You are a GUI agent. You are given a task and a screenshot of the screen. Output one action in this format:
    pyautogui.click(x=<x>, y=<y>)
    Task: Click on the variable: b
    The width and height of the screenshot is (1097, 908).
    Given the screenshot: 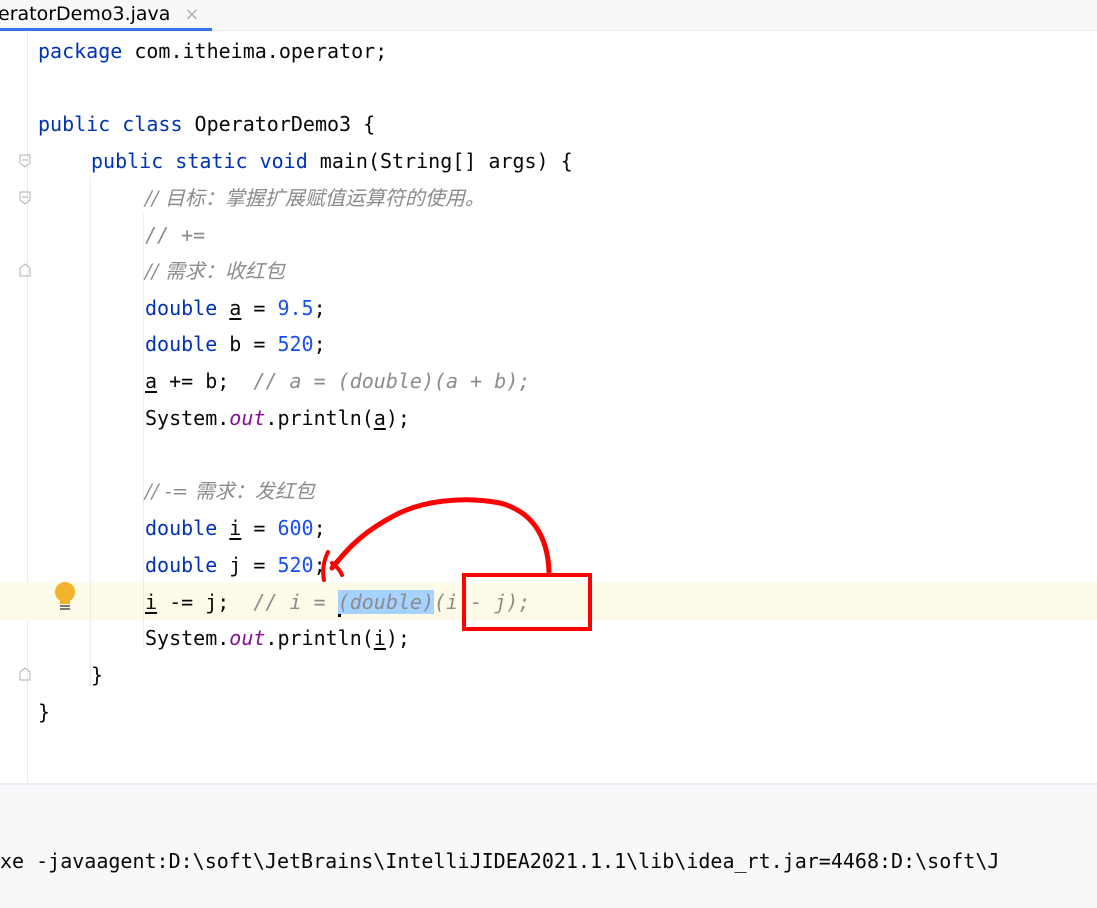 What is the action you would take?
    pyautogui.click(x=235, y=344)
    